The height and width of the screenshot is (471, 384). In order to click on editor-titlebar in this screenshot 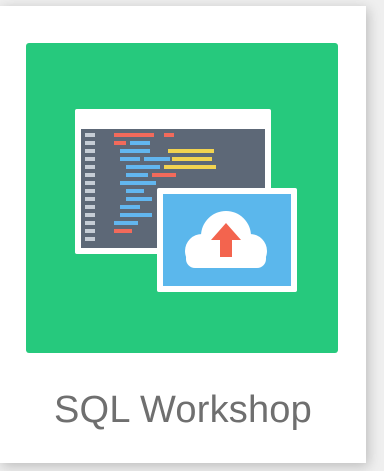, I will do `click(173, 119)`.